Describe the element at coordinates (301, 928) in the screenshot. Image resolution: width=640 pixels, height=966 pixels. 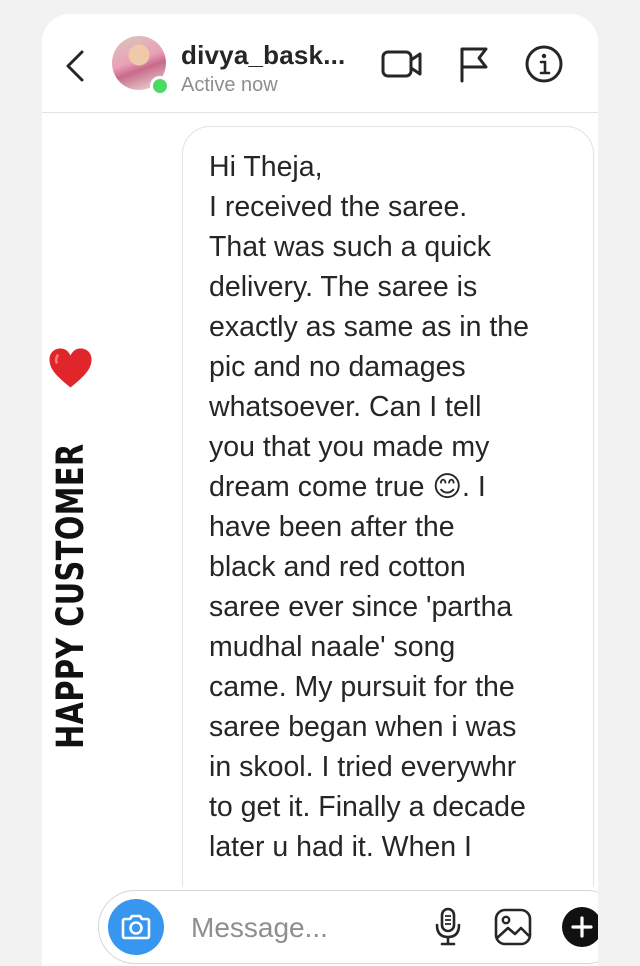
I see `message-input` at that location.